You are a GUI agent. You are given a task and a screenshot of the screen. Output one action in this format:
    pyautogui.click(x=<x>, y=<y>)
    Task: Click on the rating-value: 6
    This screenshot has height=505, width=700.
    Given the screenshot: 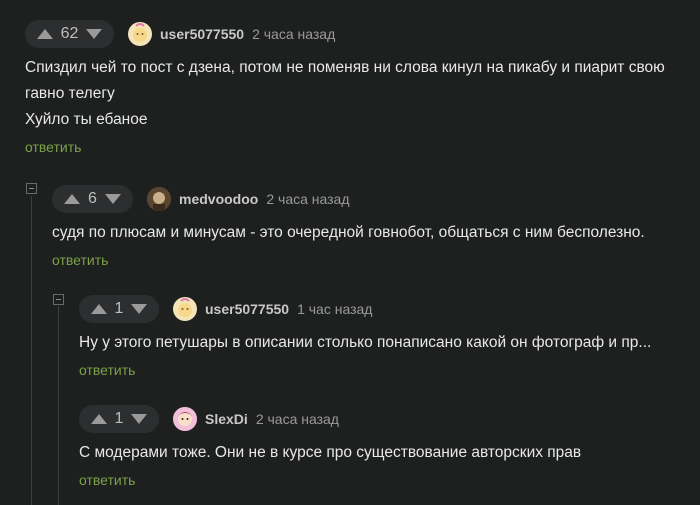 What is the action you would take?
    pyautogui.click(x=92, y=198)
    